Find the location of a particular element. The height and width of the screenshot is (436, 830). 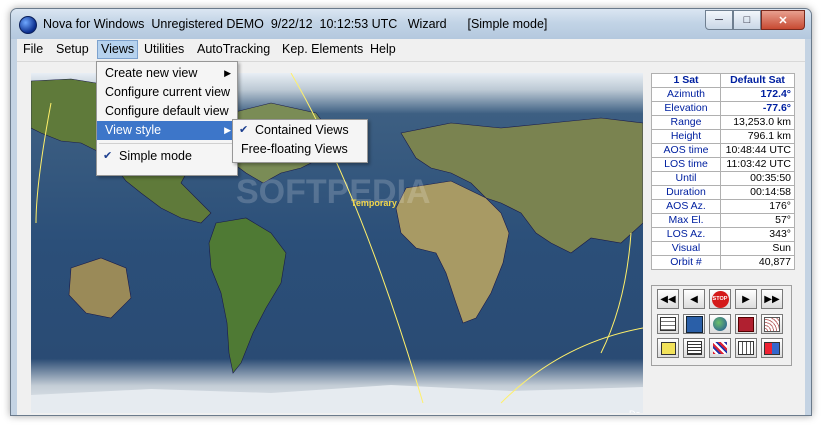

australia-shape is located at coordinates (100, 288).